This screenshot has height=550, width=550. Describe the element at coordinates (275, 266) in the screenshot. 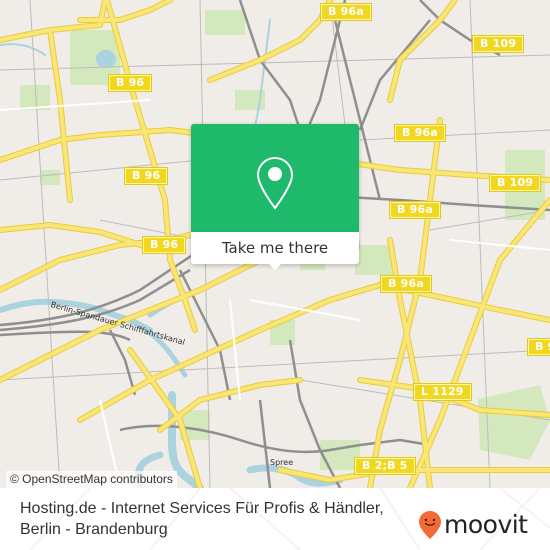

I see `popup-pointer` at that location.